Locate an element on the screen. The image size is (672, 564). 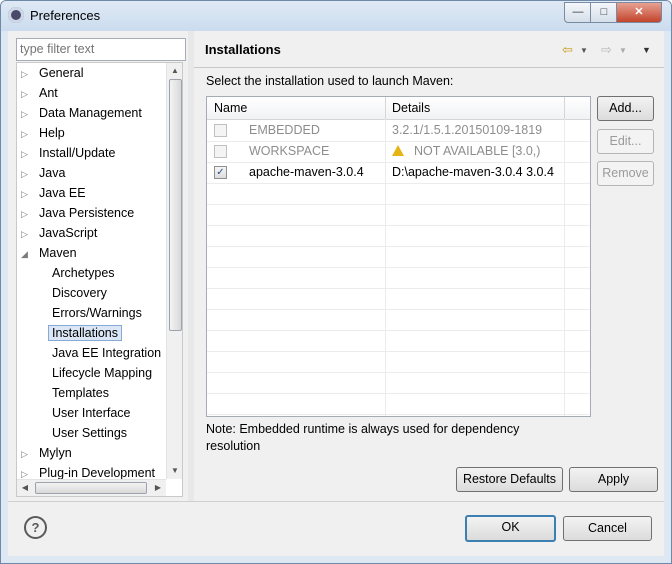
expanded-triangle-icon: ◢ is located at coordinates (27, 254).